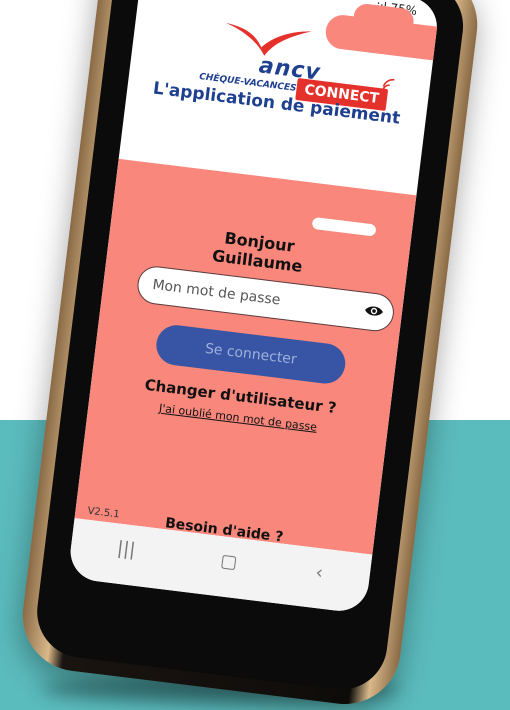 The image size is (510, 710). I want to click on wifi-signal-icon, so click(388, 84).